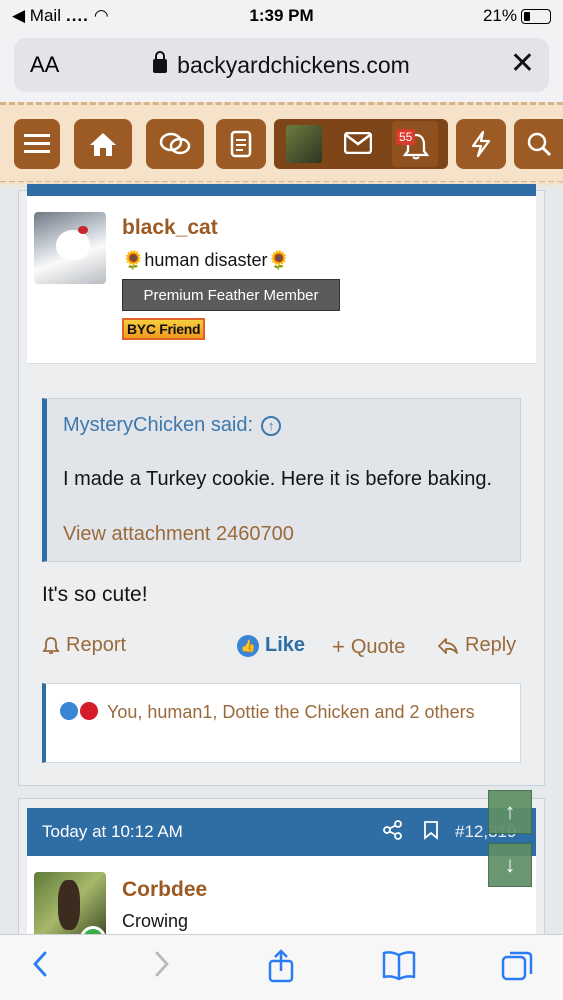 The width and height of the screenshot is (563, 1000). What do you see at coordinates (89, 711) in the screenshot?
I see `heart-reaction-icon` at bounding box center [89, 711].